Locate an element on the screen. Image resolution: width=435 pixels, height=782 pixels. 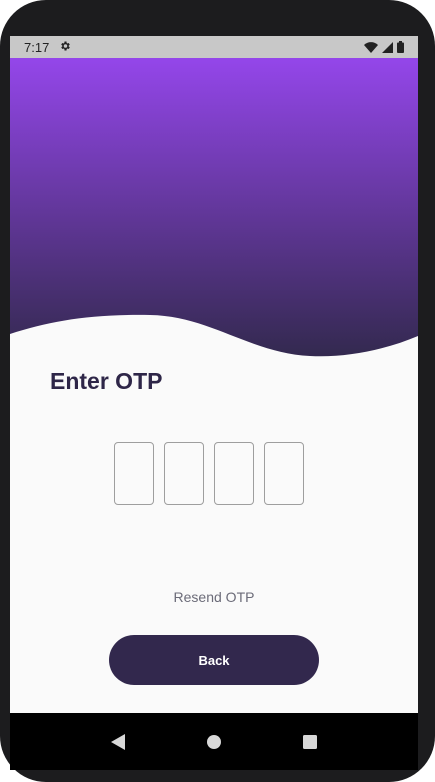
battery-icon is located at coordinates (400, 47).